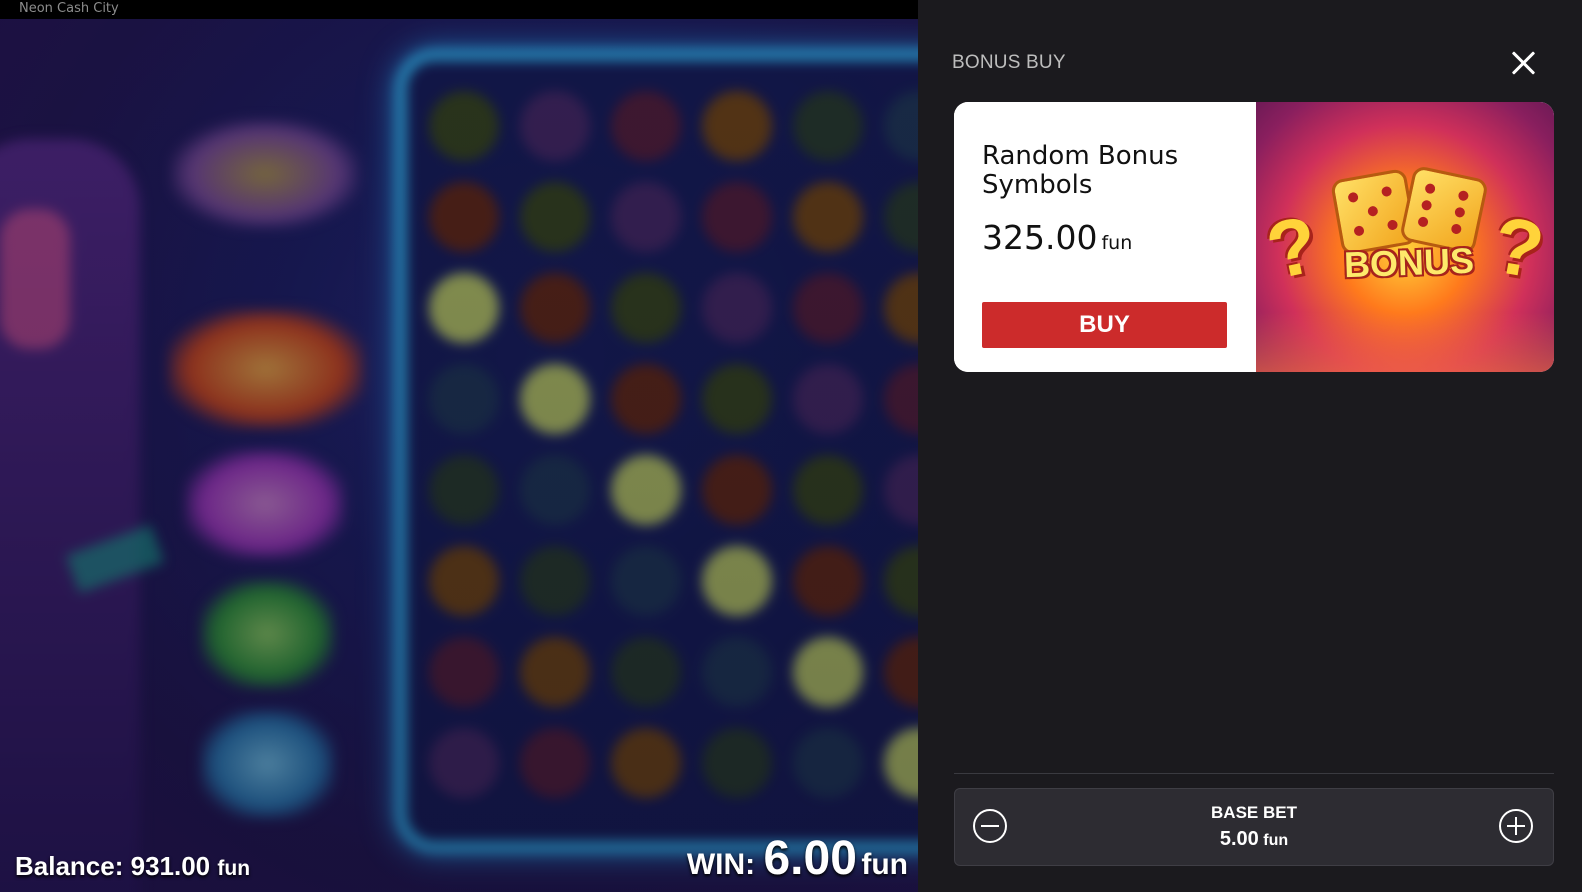 The width and height of the screenshot is (1582, 892). I want to click on window-title: Neon Cash City, so click(459, 9).